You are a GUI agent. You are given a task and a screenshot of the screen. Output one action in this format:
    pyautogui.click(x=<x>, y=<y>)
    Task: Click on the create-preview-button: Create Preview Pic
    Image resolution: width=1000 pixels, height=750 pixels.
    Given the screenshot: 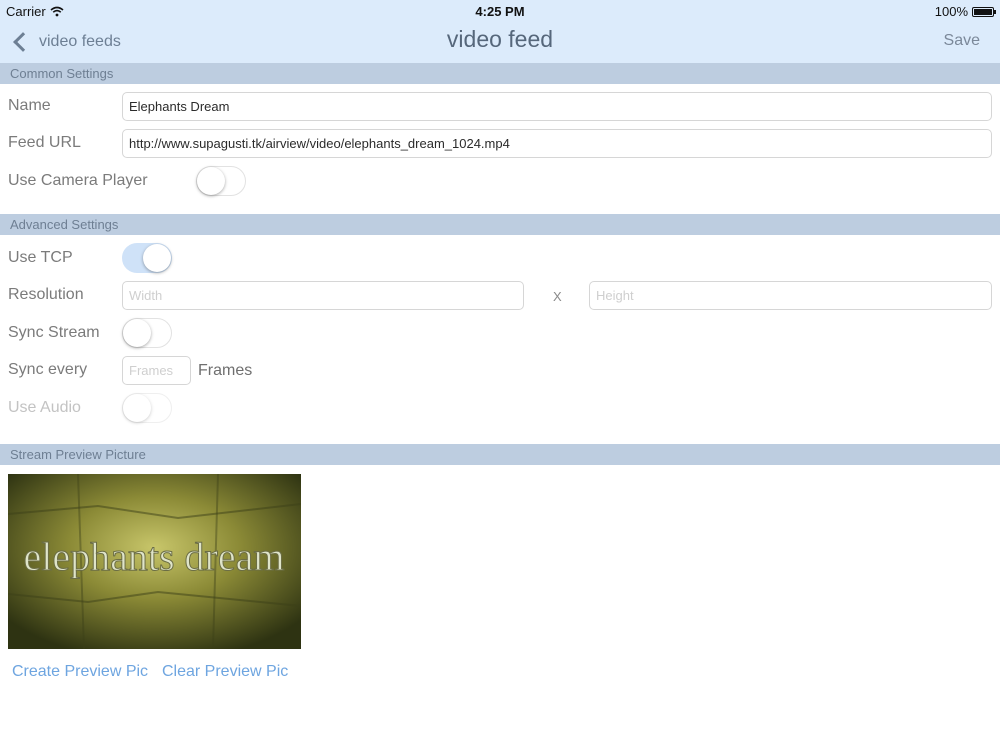 What is the action you would take?
    pyautogui.click(x=80, y=672)
    